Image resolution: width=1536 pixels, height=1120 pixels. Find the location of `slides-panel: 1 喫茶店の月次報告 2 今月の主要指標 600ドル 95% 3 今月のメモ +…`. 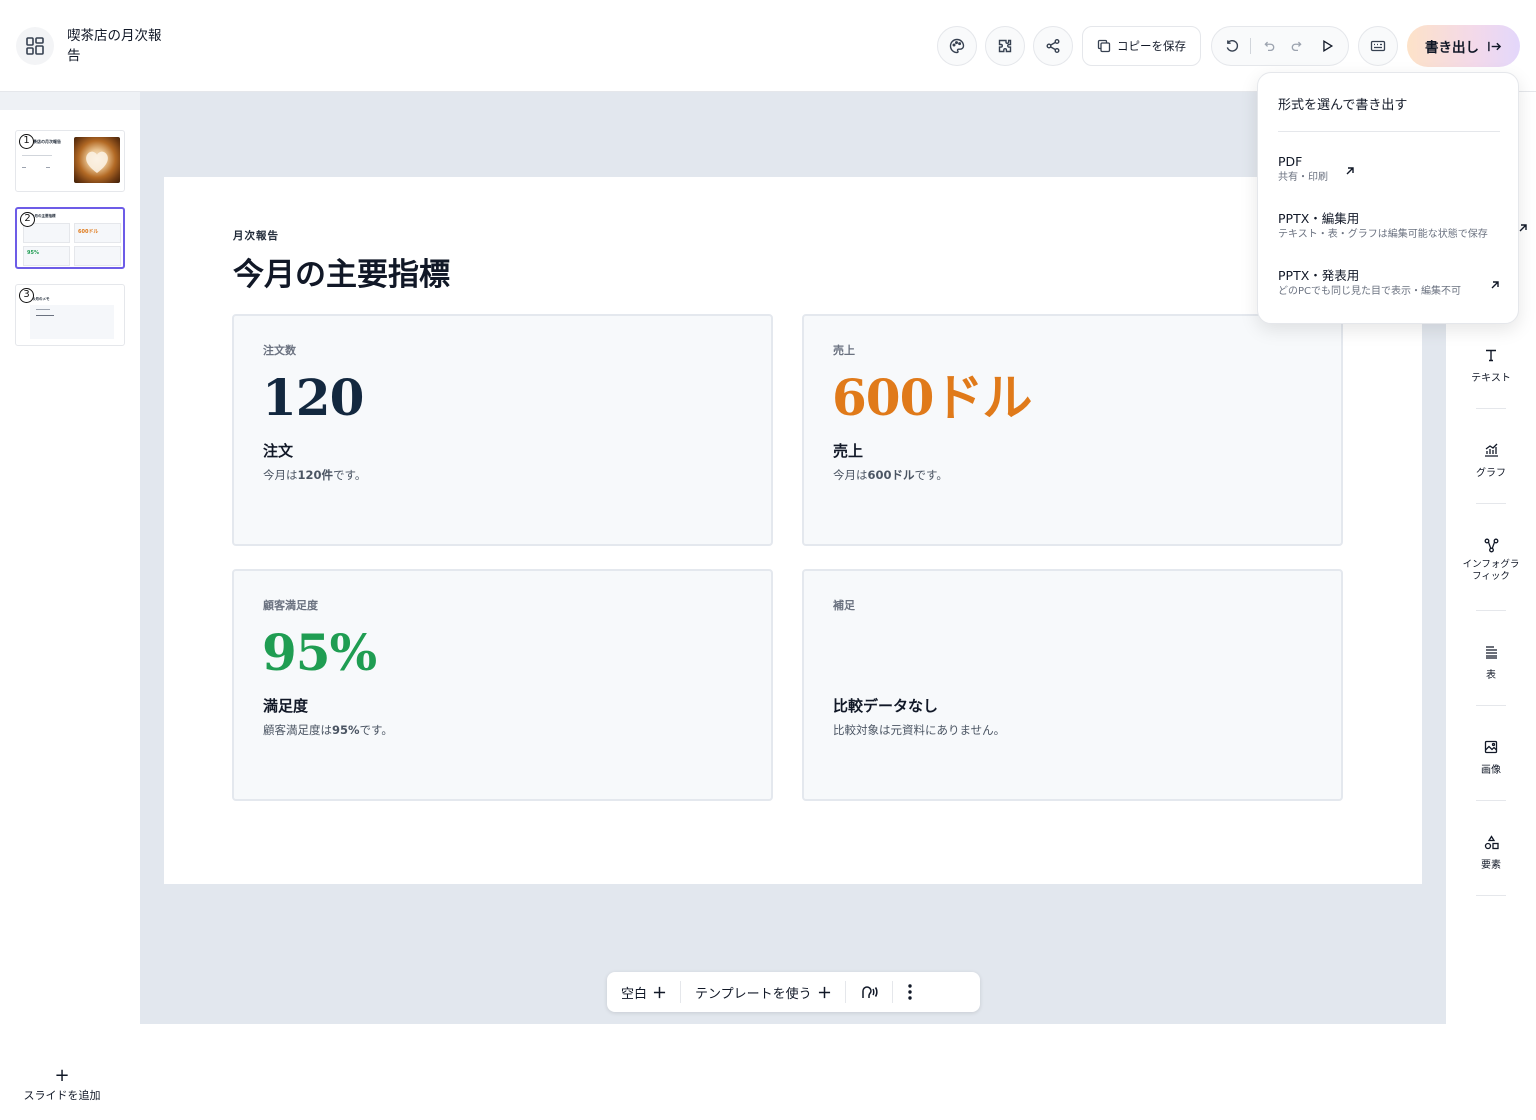

slides-panel: 1 喫茶店の月次報告 2 今月の主要指標 600ドル 95% 3 今月のメモ +… is located at coordinates (70, 597).